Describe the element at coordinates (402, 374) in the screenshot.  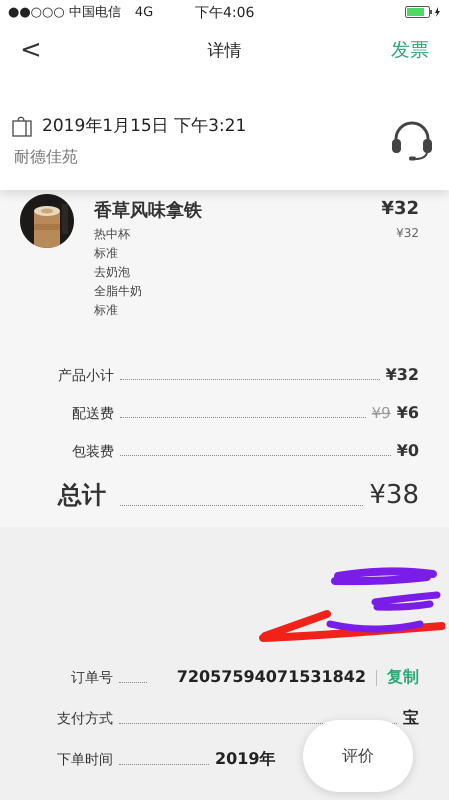
I see `summary-value: ¥32` at that location.